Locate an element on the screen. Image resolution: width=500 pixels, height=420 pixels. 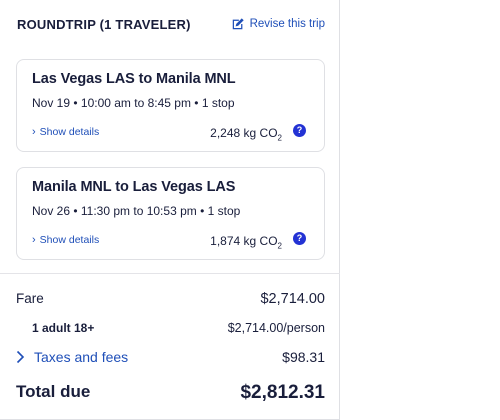
flight-times: Nov 19 • 10:00 am to 8:45 pm • 1 stop is located at coordinates (133, 103).